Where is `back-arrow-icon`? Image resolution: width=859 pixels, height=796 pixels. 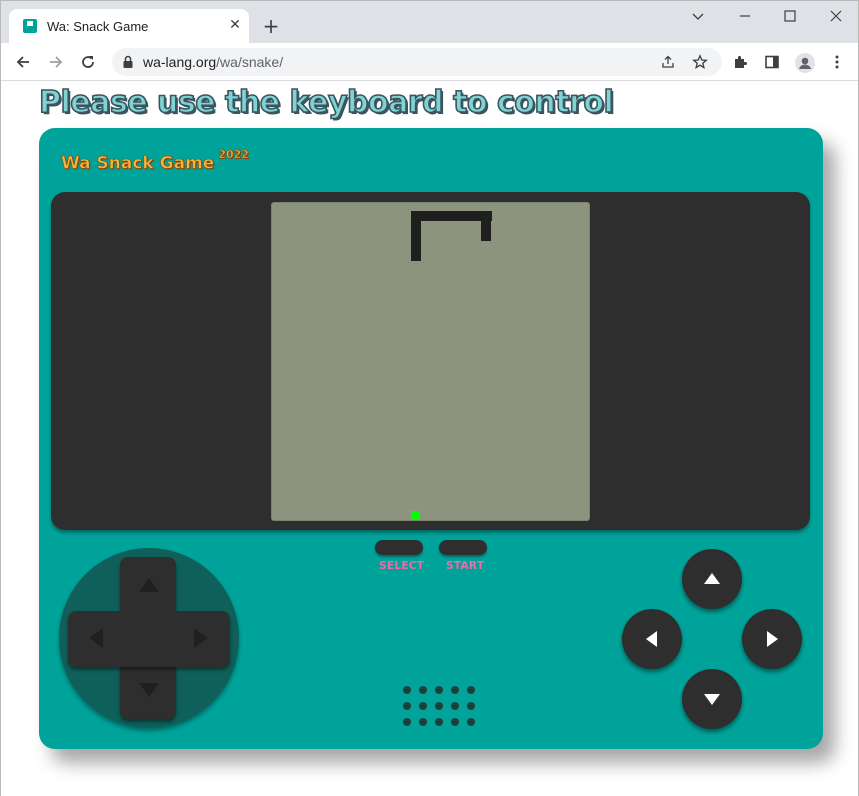 back-arrow-icon is located at coordinates (23, 62).